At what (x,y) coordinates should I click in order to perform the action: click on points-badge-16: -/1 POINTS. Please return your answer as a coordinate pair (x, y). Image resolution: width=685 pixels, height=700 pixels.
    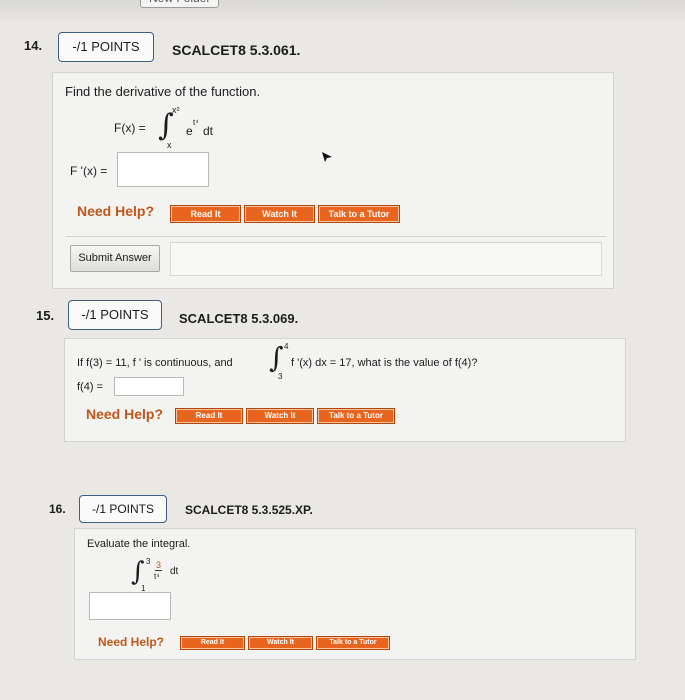
    Looking at the image, I should click on (123, 509).